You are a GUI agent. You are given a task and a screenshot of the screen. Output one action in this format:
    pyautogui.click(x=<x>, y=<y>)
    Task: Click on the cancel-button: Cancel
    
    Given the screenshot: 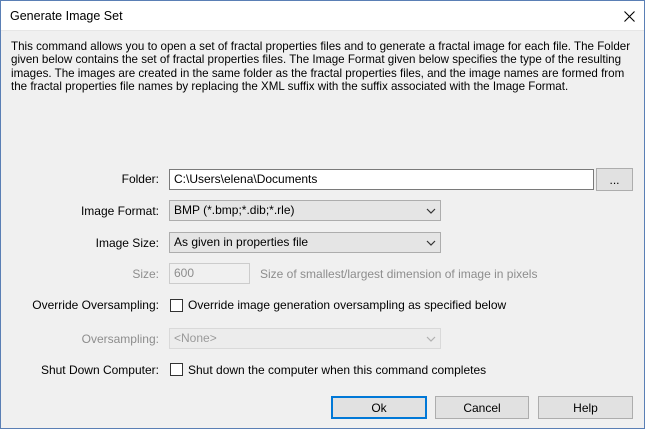 What is the action you would take?
    pyautogui.click(x=482, y=407)
    